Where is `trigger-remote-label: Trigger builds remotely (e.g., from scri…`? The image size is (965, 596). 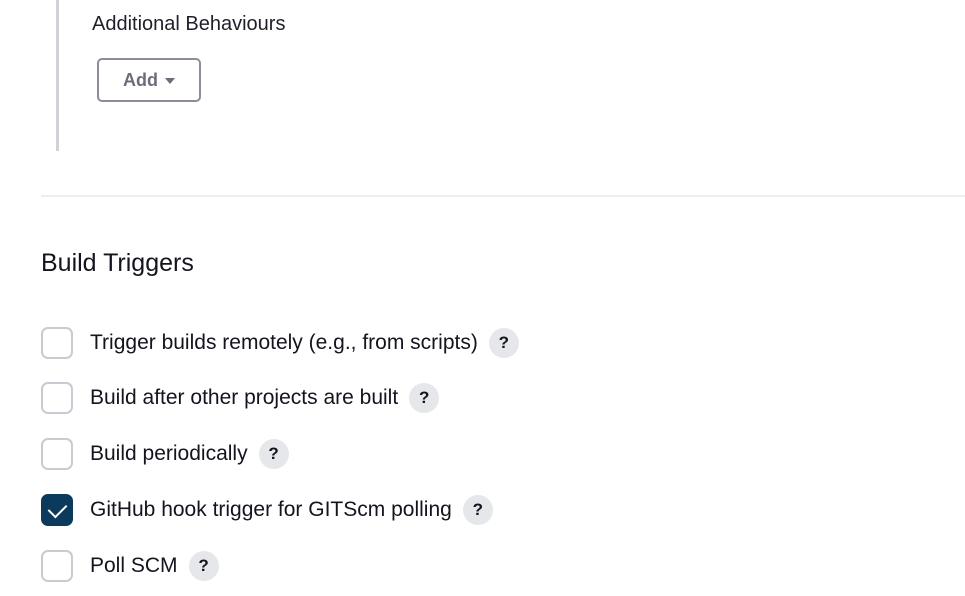
trigger-remote-label: Trigger builds remotely (e.g., from scri… is located at coordinates (284, 343).